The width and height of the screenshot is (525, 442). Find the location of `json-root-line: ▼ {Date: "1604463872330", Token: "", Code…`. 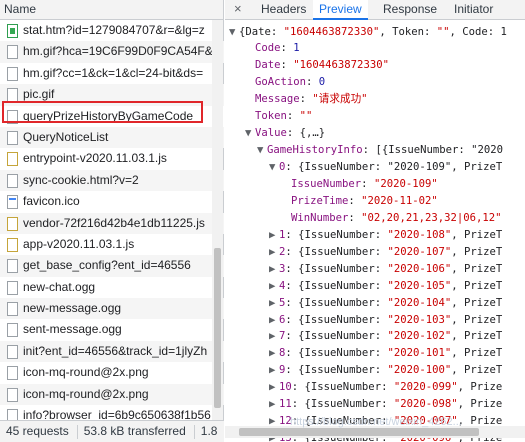

json-root-line: ▼ {Date: "1604463872330", Token: "", Code… is located at coordinates (368, 32).